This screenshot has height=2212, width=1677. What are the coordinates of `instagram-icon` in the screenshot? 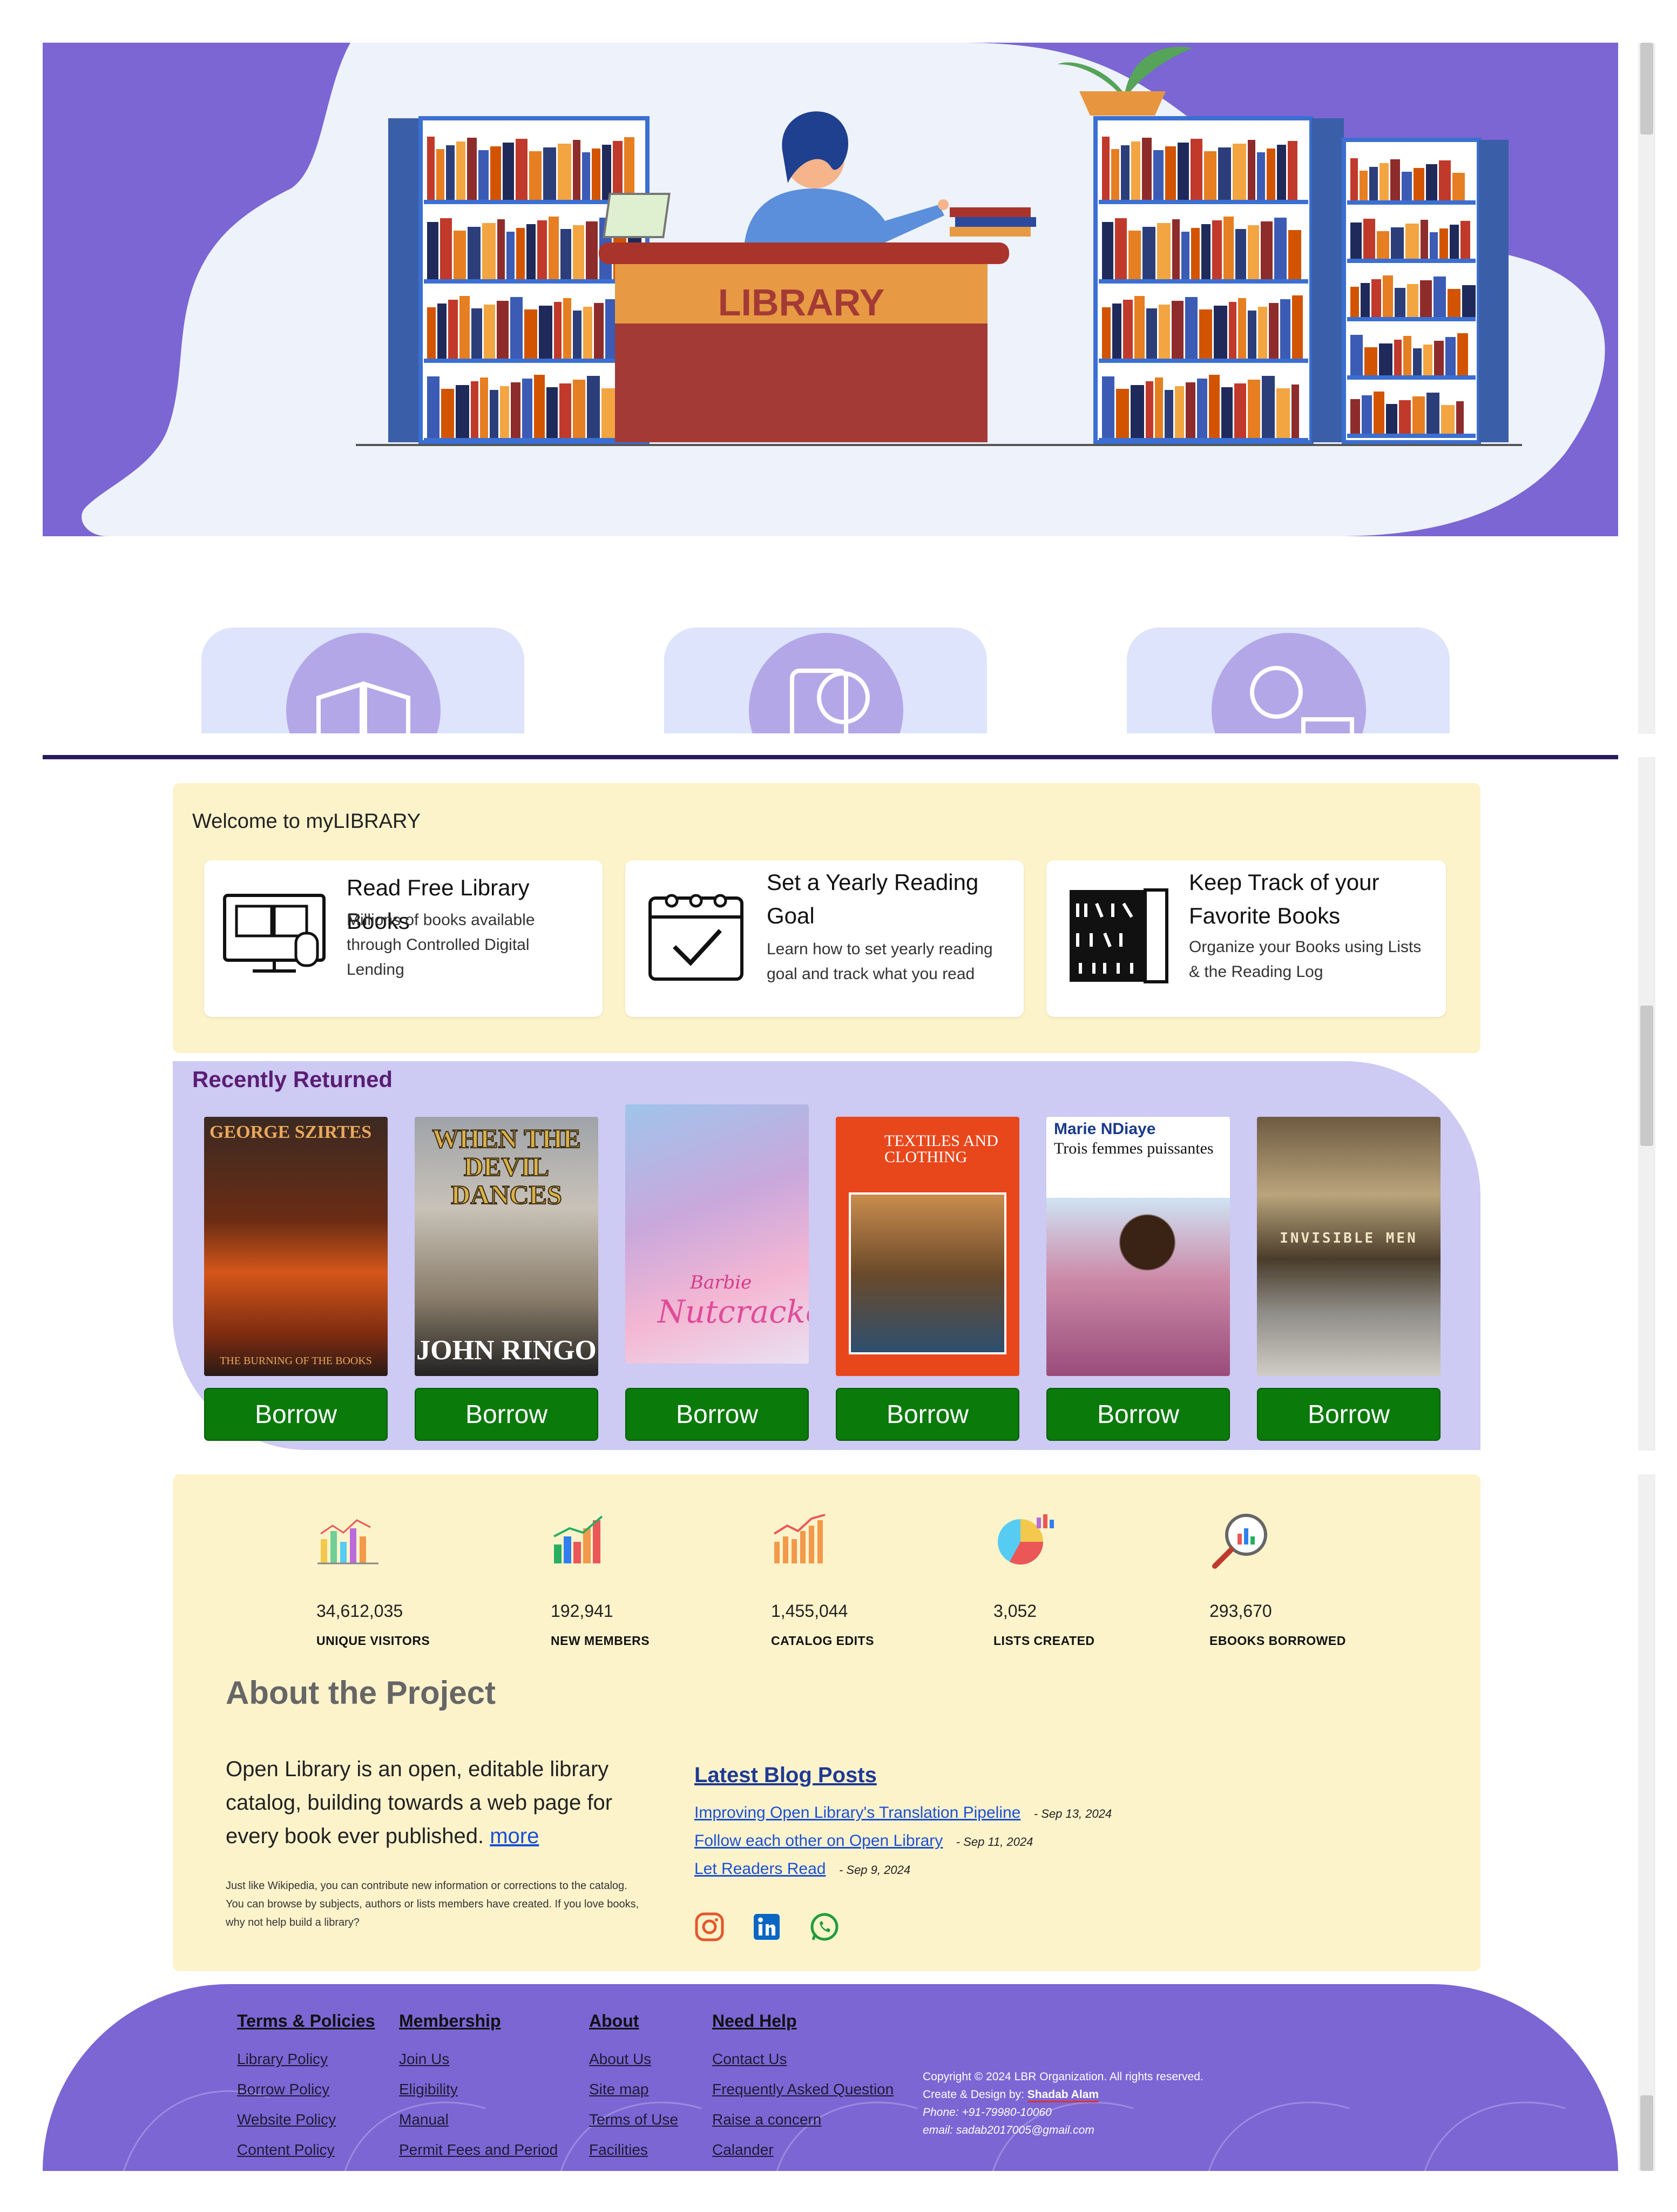 It's located at (709, 1927).